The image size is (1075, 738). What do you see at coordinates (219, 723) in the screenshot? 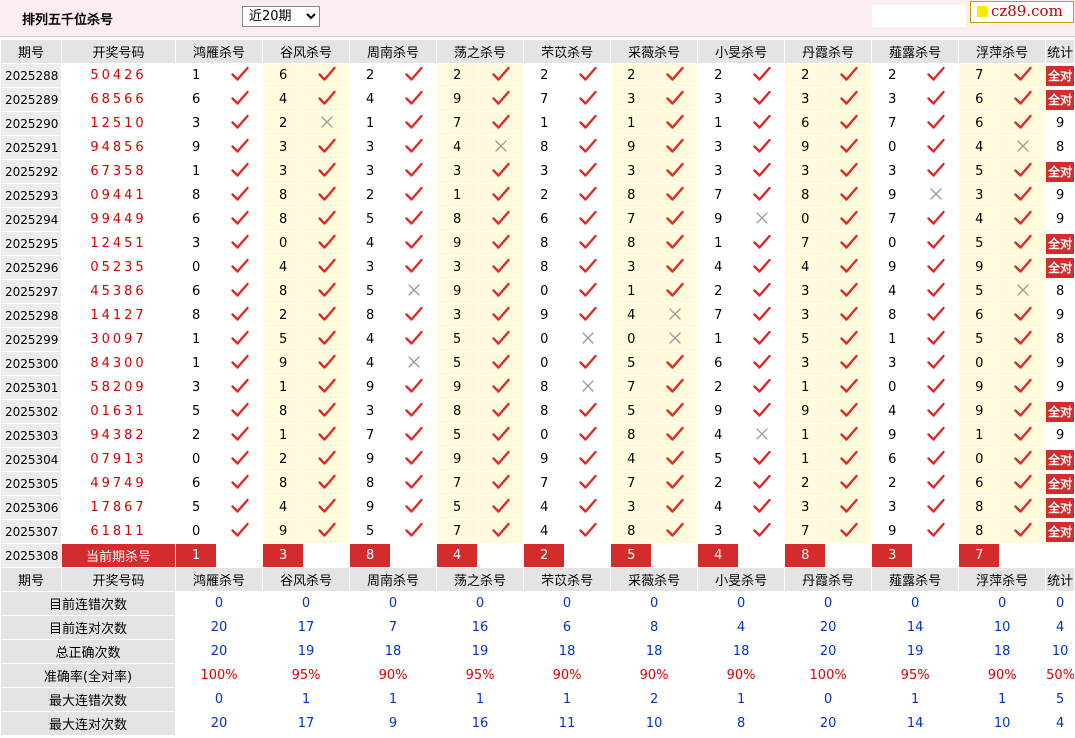
I see `summary-value: 20` at bounding box center [219, 723].